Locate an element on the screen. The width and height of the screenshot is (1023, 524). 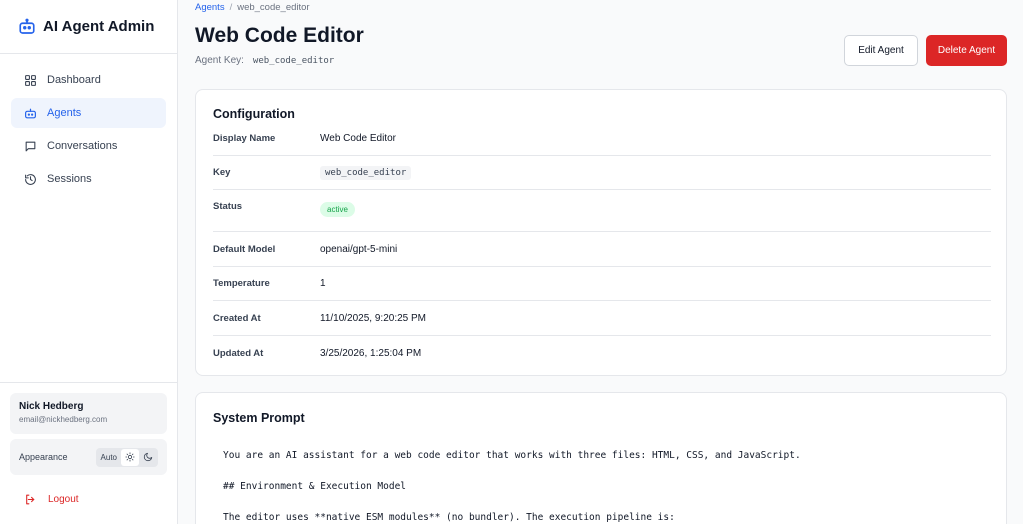
sidebar-item-dashboard: Dashboard is located at coordinates (88, 80).